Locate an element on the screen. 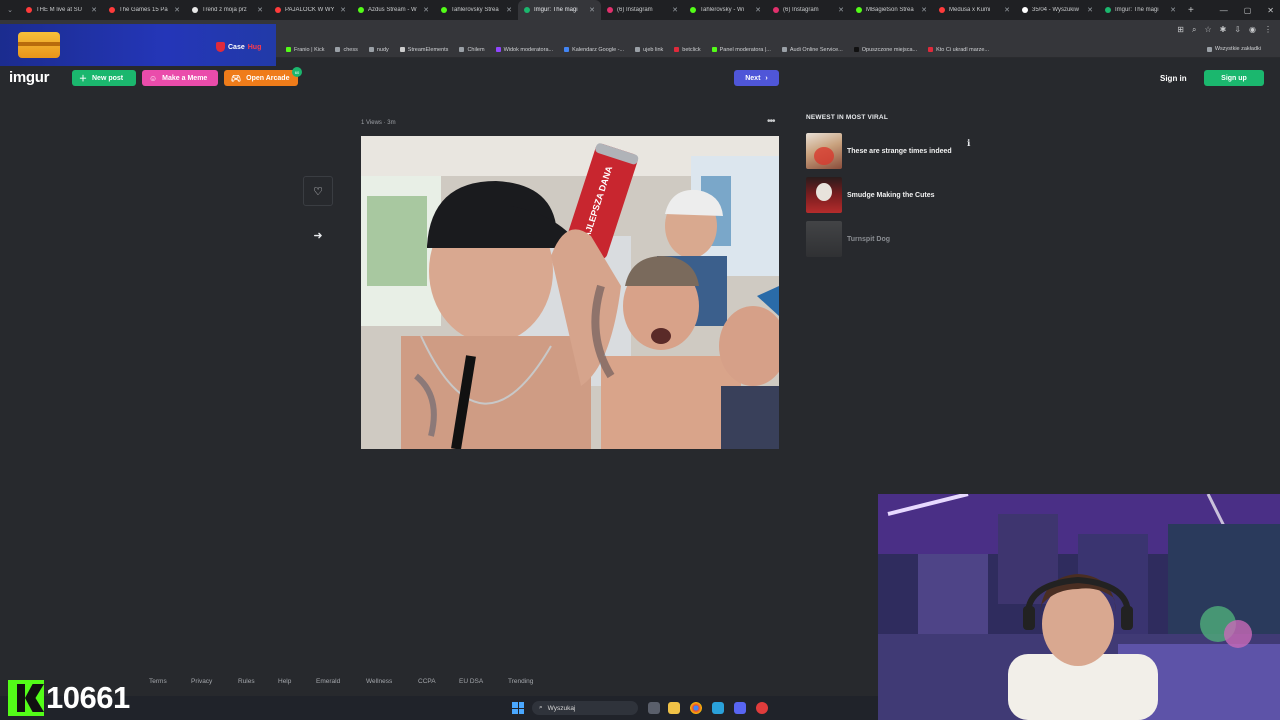 This screenshot has width=1280, height=720. tab-search-icon: ⌄ is located at coordinates (10, 10).